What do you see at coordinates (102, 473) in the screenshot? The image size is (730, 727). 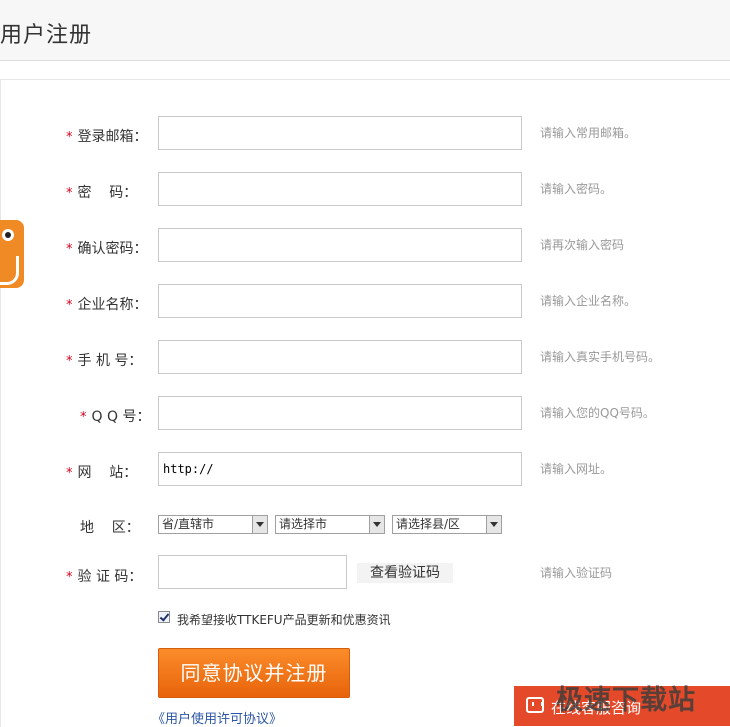 I see `website-label: * 网 站：` at bounding box center [102, 473].